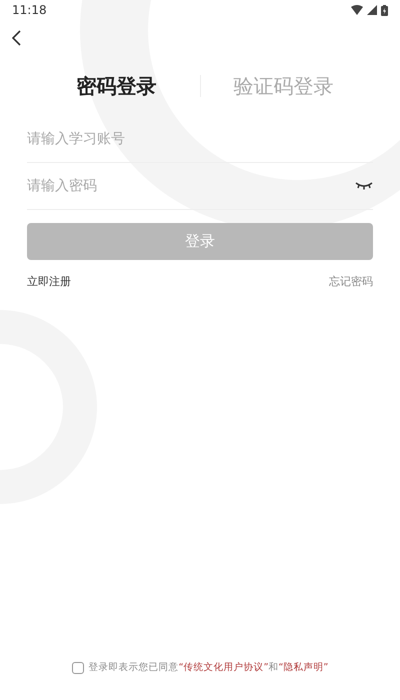  Describe the element at coordinates (78, 668) in the screenshot. I see `agreement-checkbox` at that location.